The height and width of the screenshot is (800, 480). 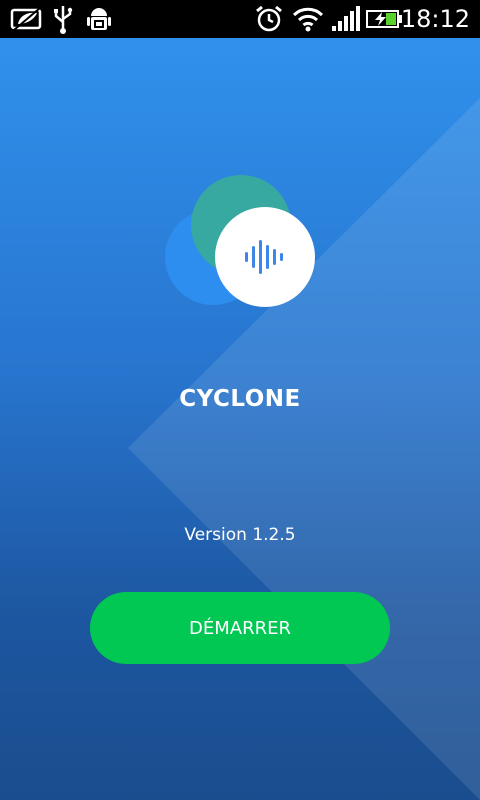 What do you see at coordinates (269, 21) in the screenshot?
I see `alarm-icon` at bounding box center [269, 21].